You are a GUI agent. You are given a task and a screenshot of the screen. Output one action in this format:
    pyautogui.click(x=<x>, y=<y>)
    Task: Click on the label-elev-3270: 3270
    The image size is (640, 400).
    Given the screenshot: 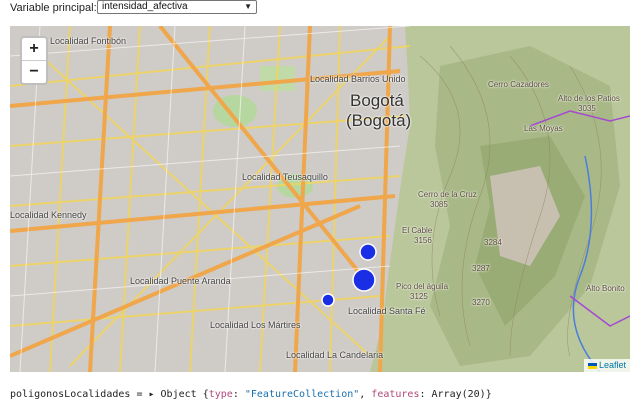 What is the action you would take?
    pyautogui.click(x=481, y=302)
    